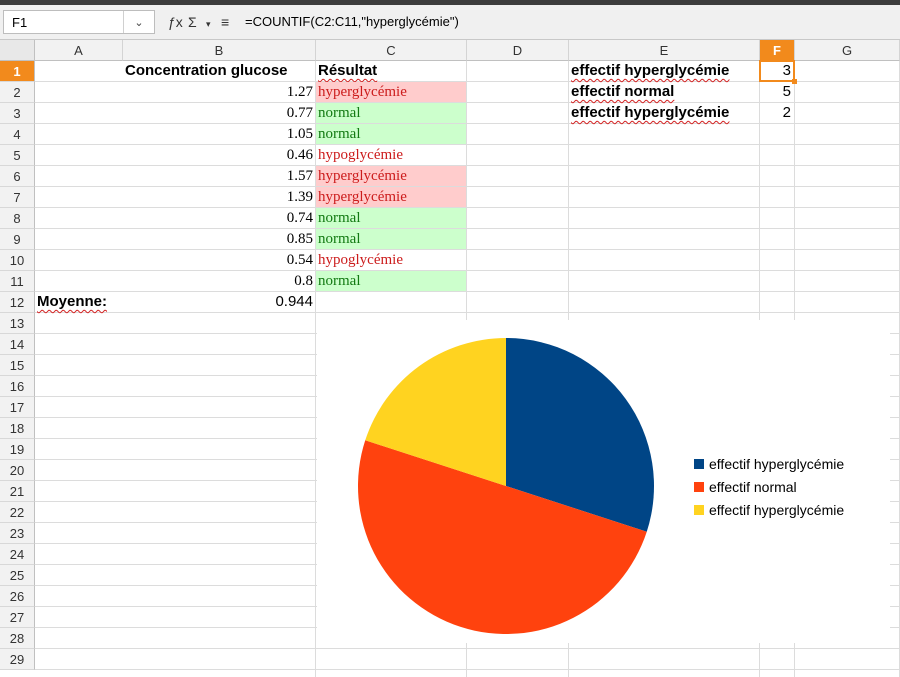  What do you see at coordinates (17, 638) in the screenshot?
I see `row-header-28: 28` at bounding box center [17, 638].